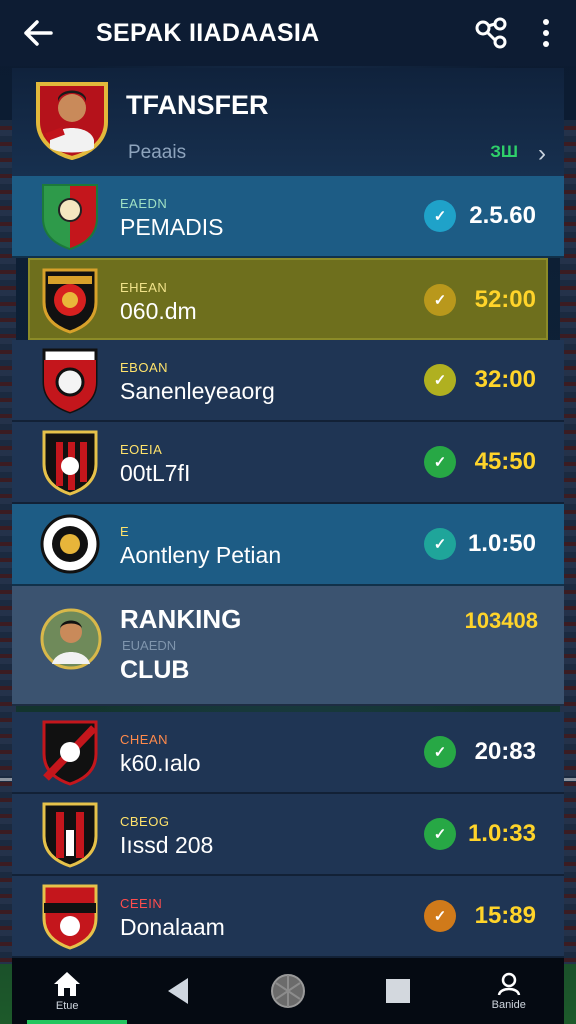 Image resolution: width=576 pixels, height=1024 pixels. I want to click on share-button, so click(492, 33).